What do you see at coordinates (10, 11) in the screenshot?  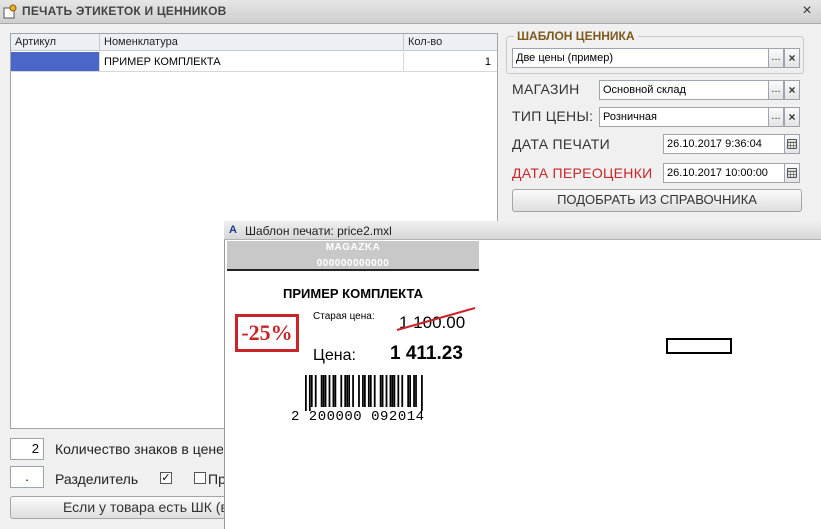 I see `app-icon` at bounding box center [10, 11].